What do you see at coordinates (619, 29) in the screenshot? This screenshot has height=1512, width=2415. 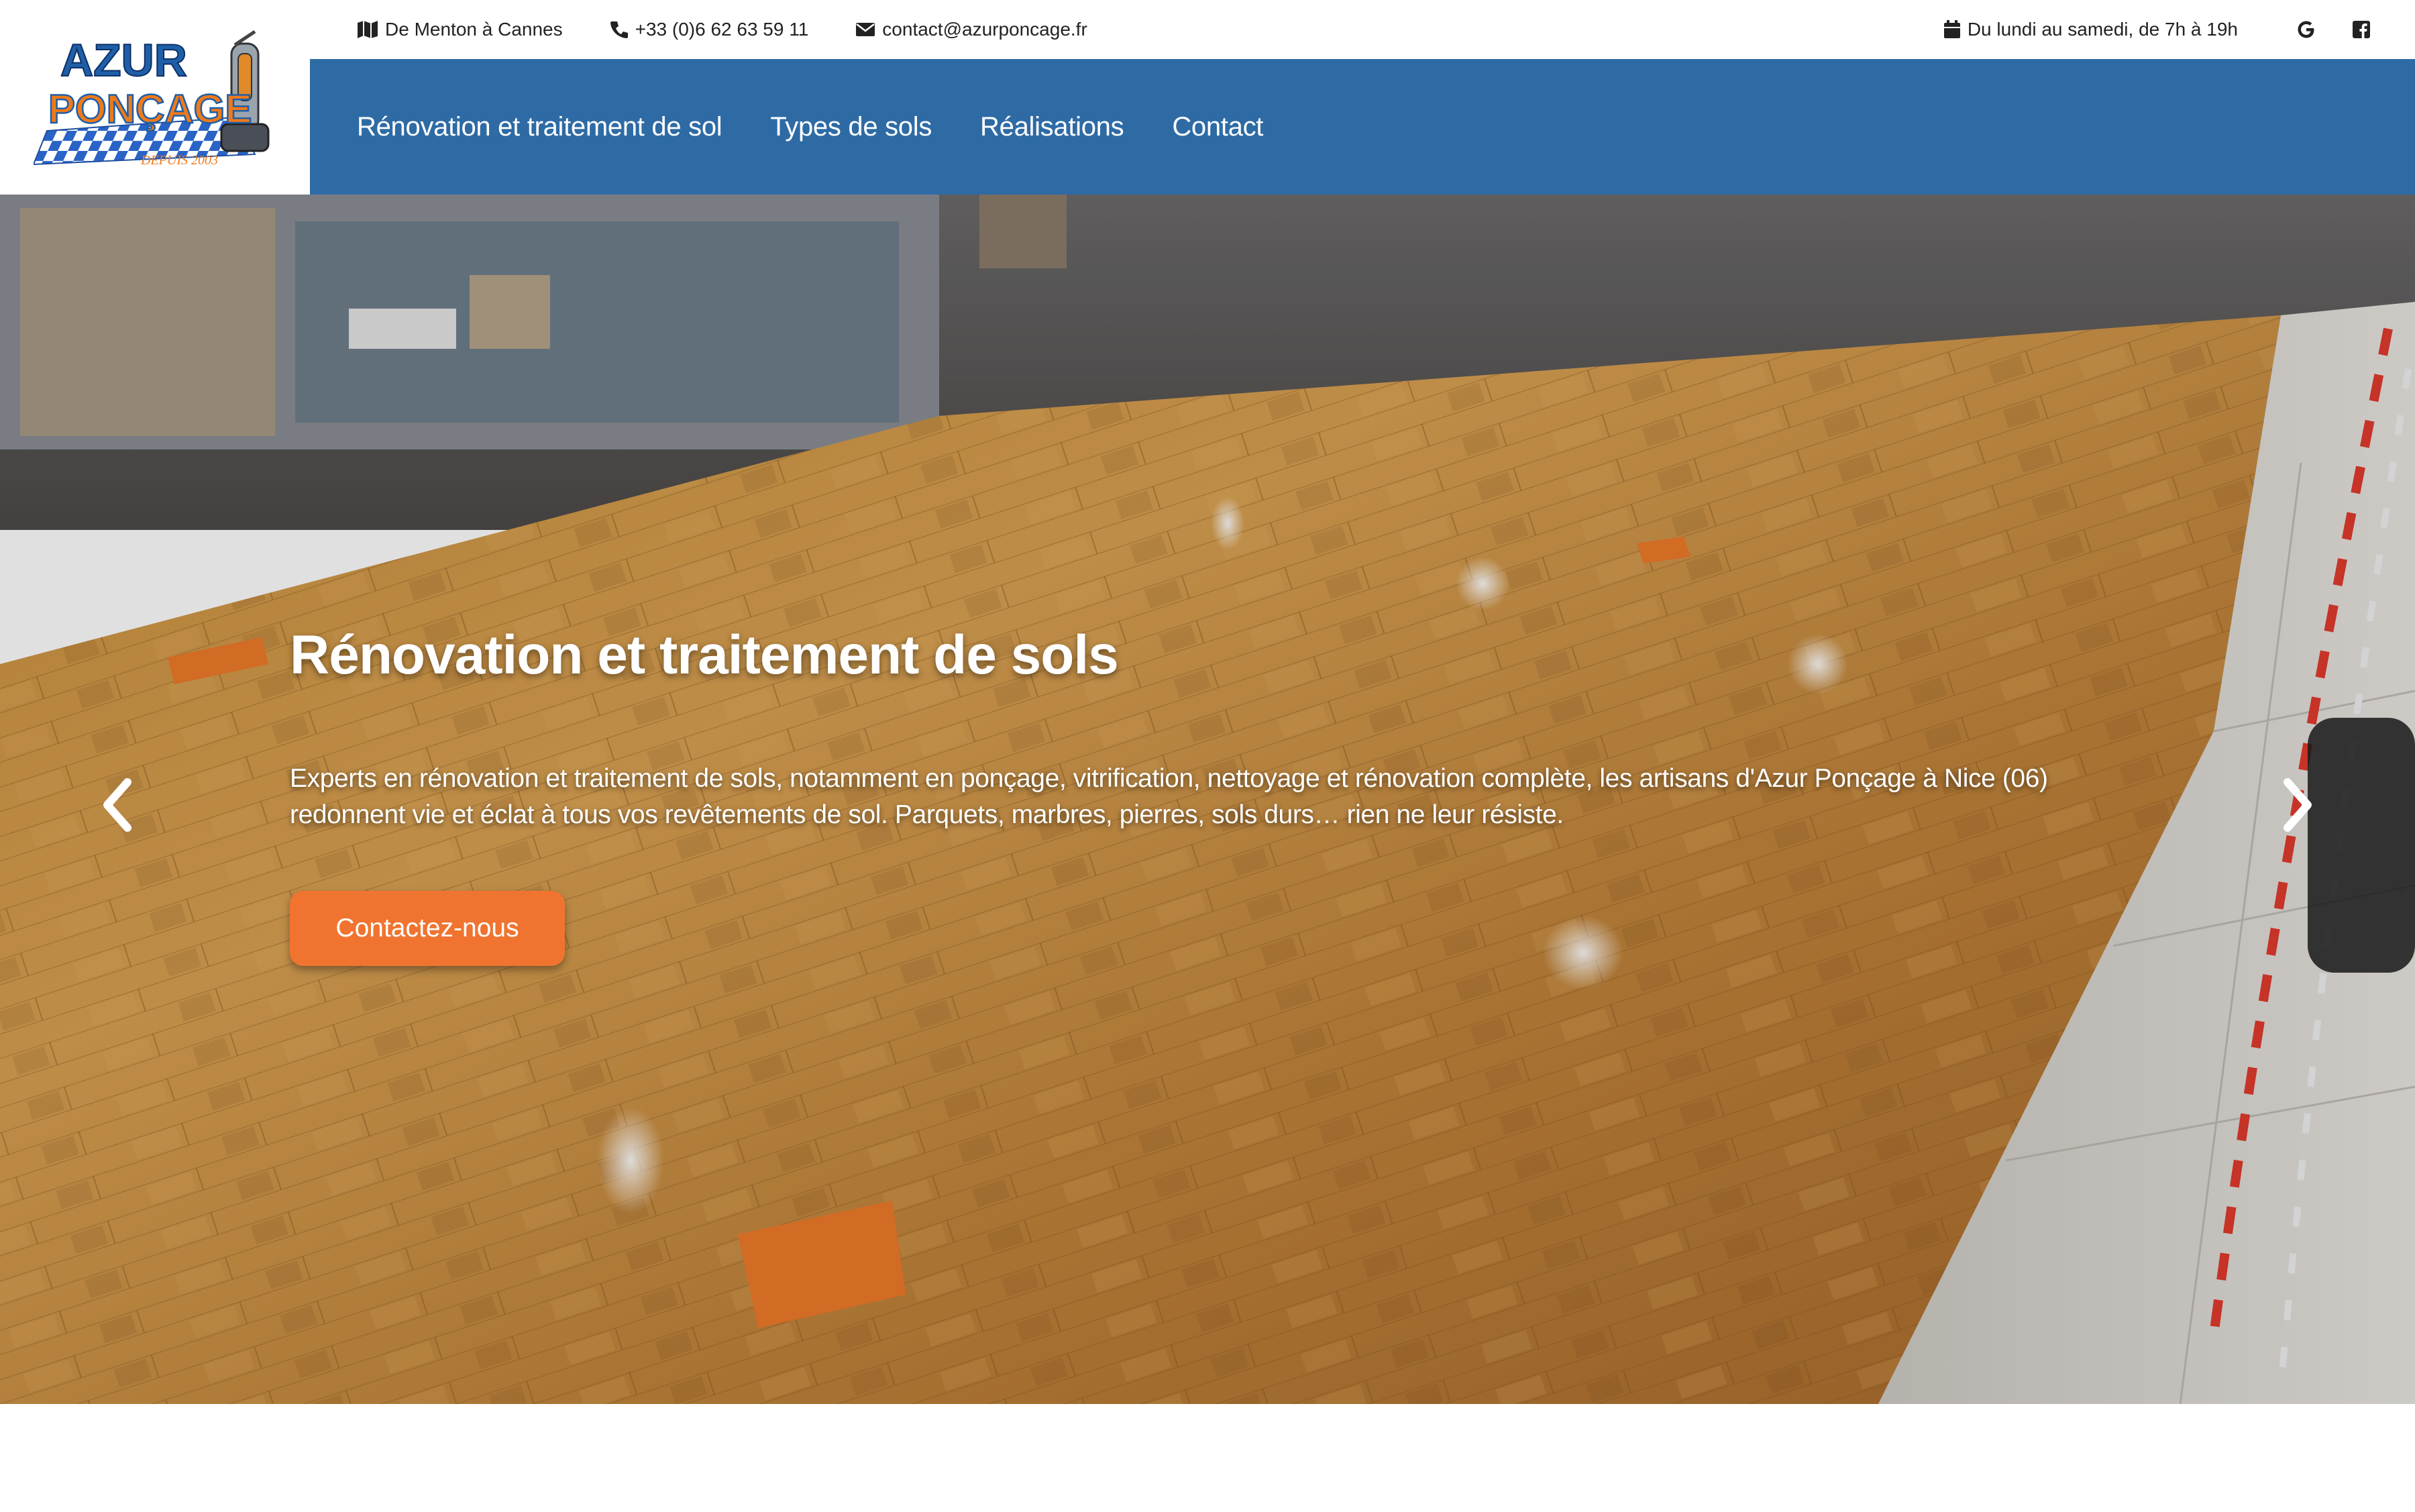 I see `phone-icon` at bounding box center [619, 29].